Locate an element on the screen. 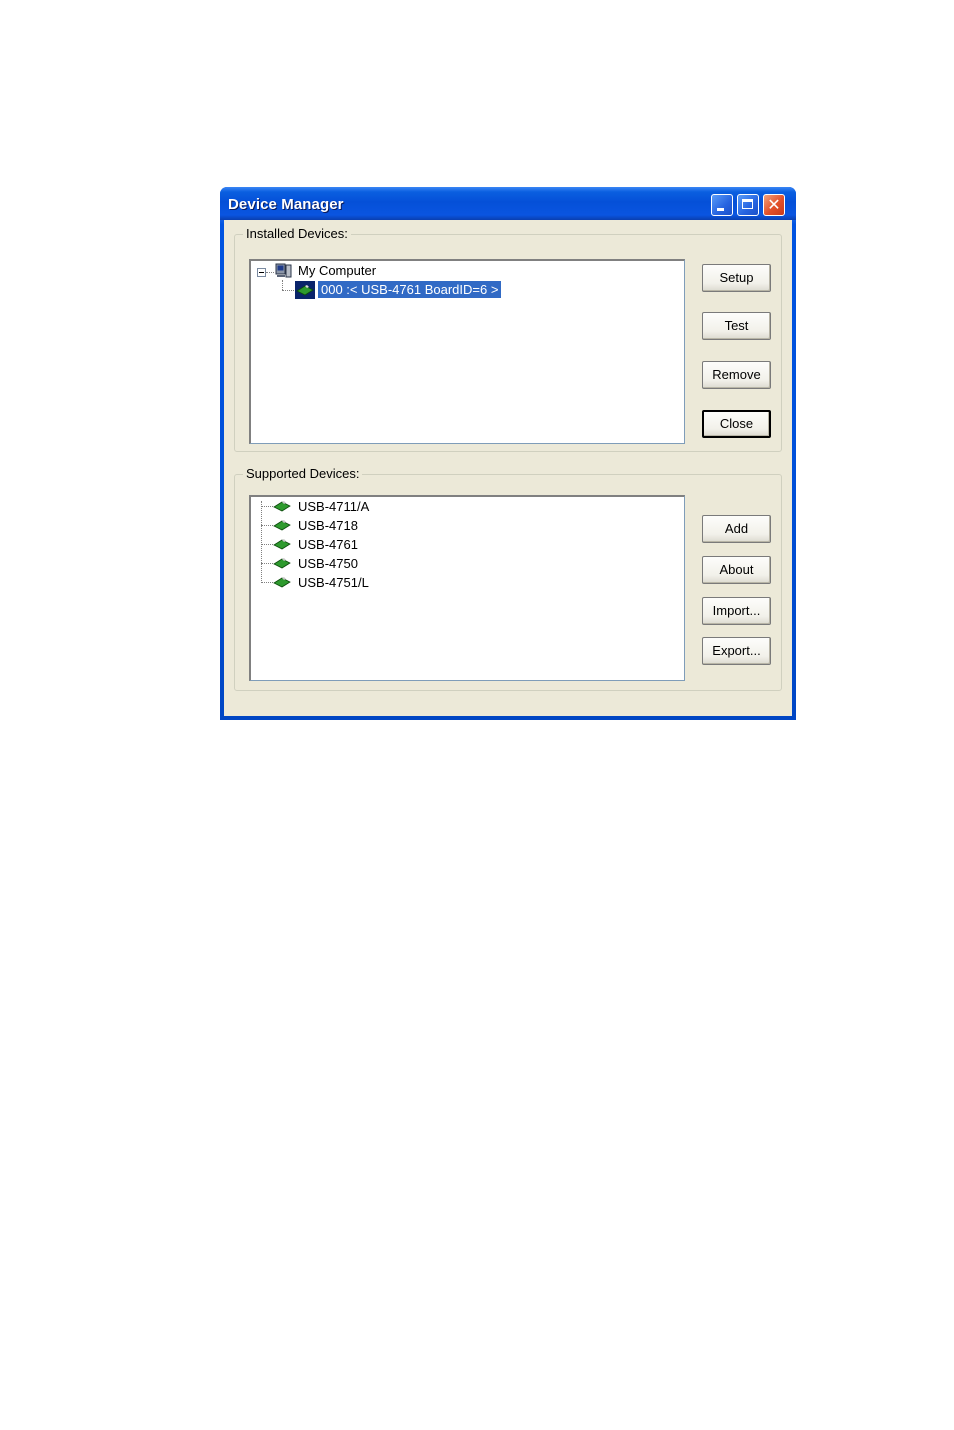 This screenshot has width=954, height=1430. supported-device-label: USB-4711/A is located at coordinates (334, 506).